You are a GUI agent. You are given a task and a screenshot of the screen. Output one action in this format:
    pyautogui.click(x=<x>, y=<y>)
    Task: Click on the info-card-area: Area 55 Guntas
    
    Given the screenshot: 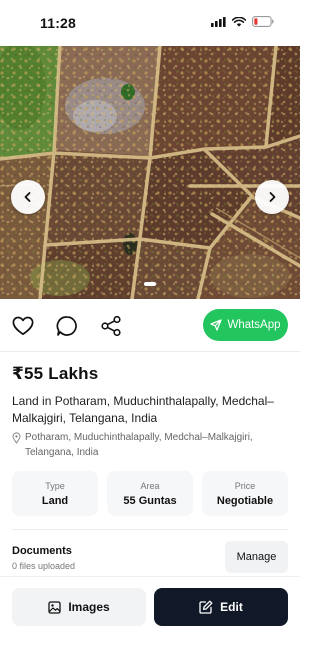 What is the action you would take?
    pyautogui.click(x=150, y=493)
    